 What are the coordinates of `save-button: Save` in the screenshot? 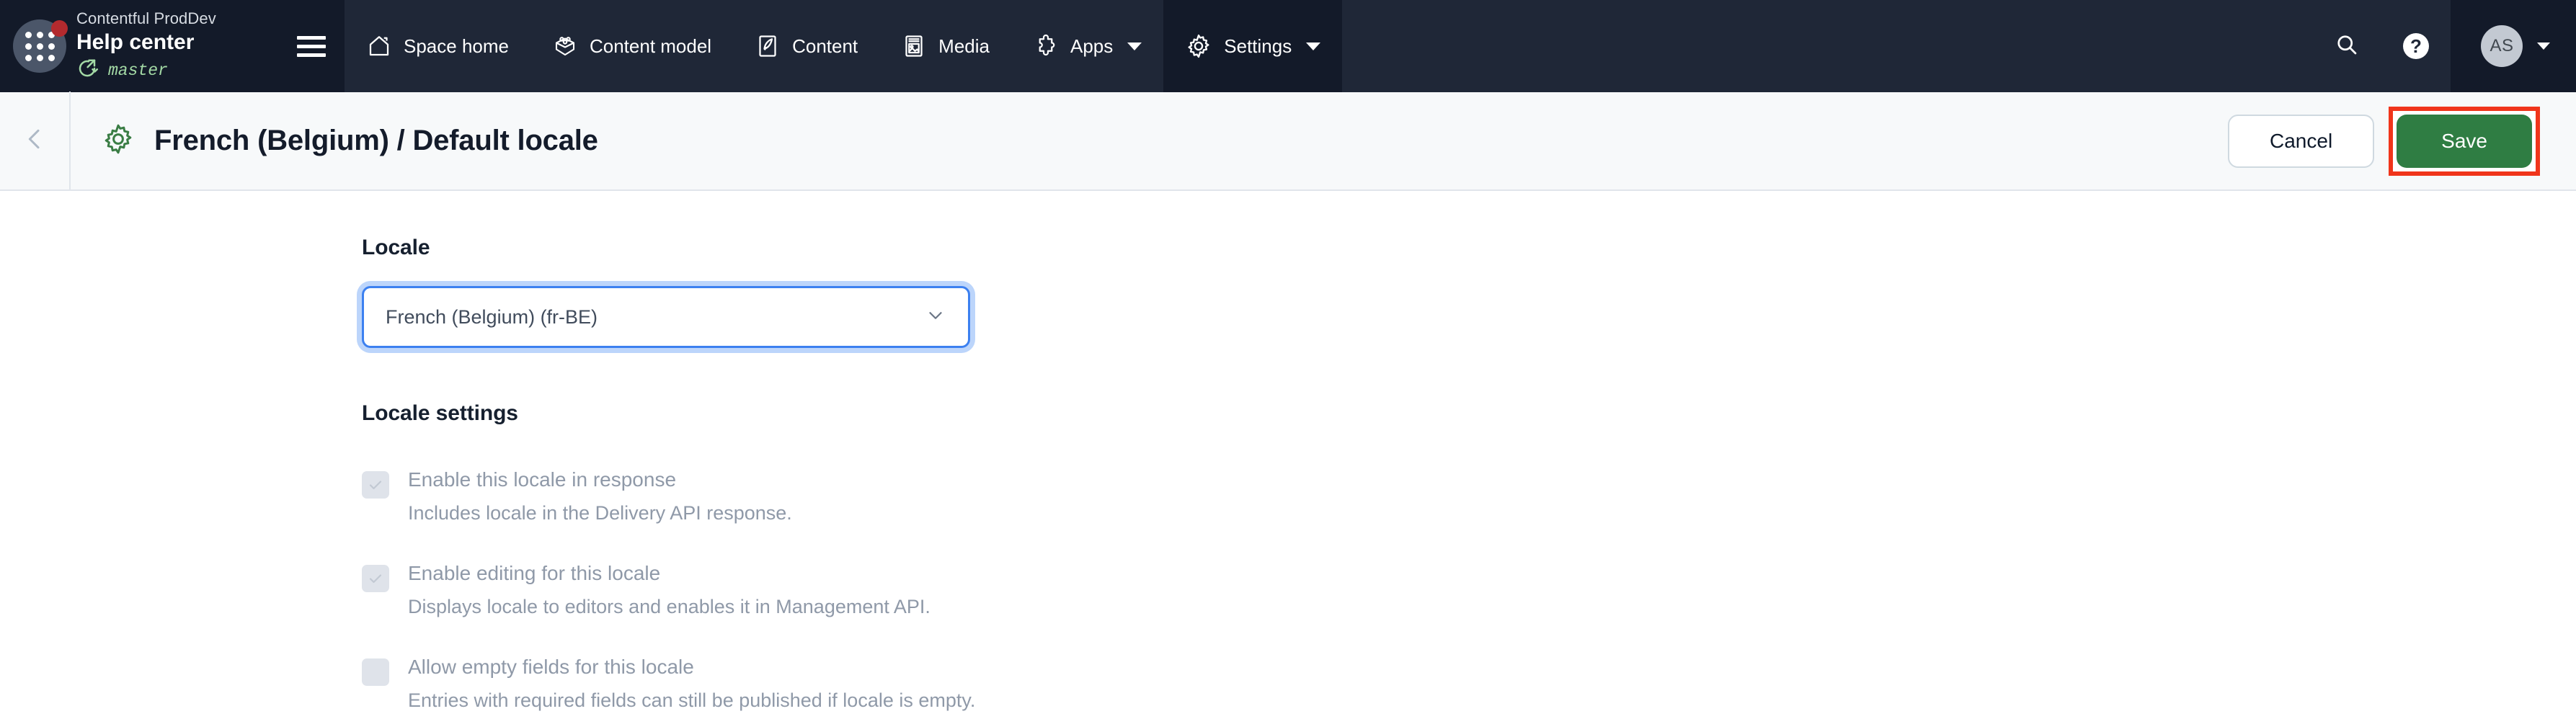 It's located at (2464, 141).